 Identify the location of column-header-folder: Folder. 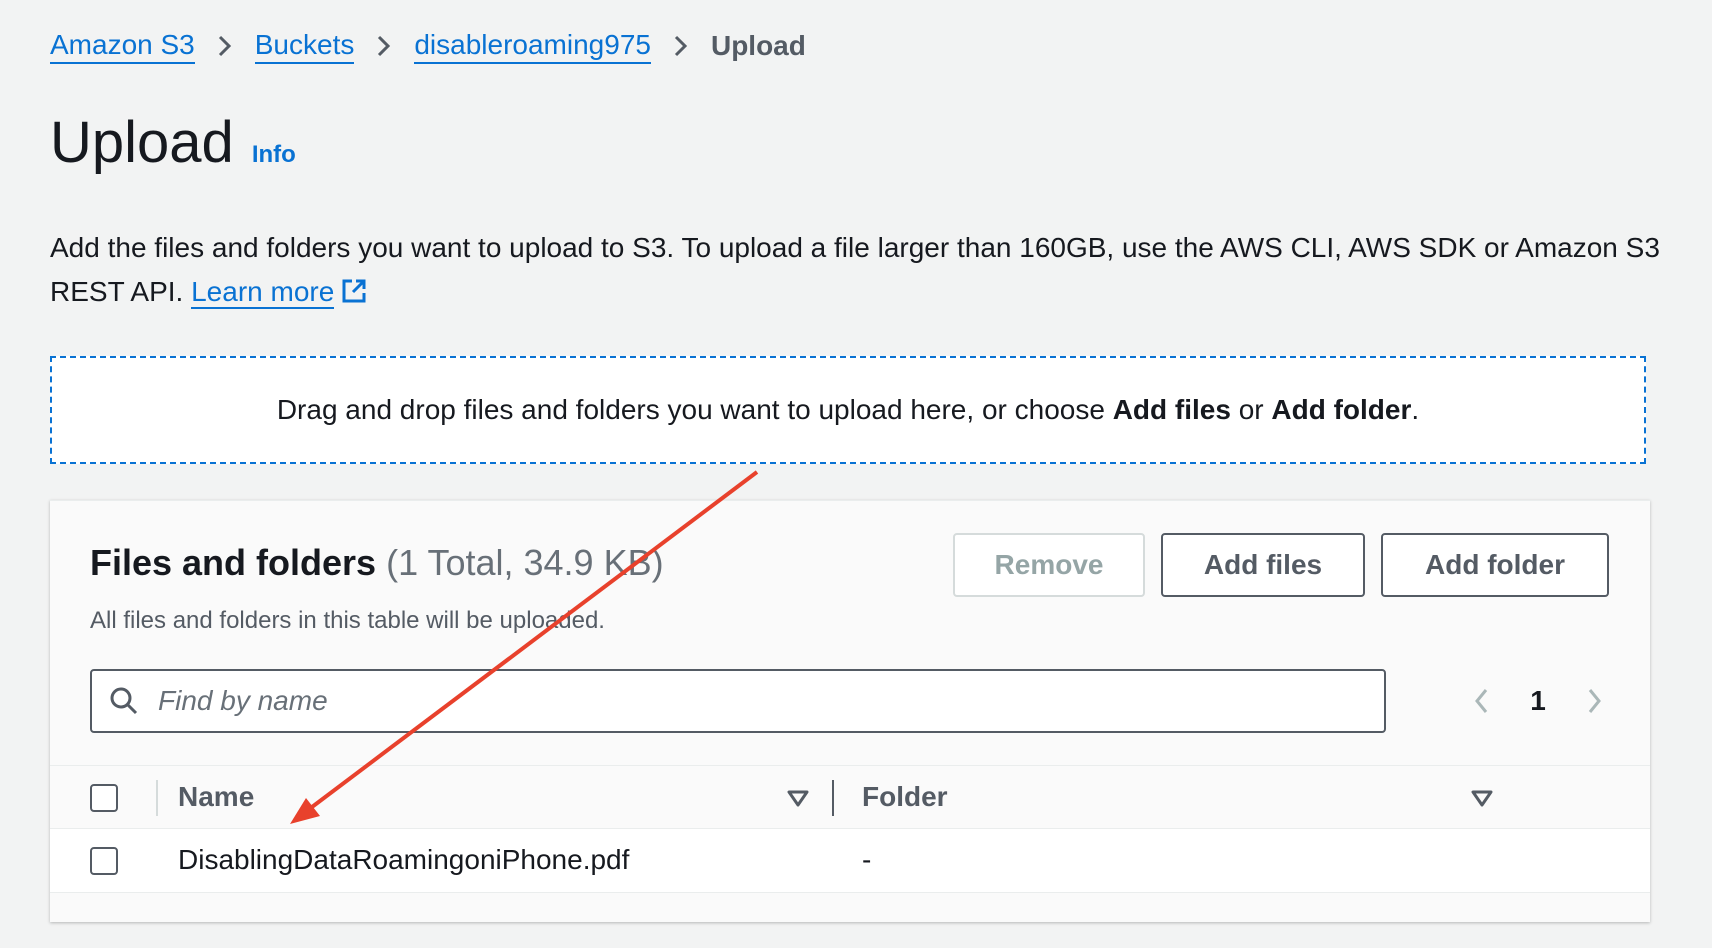
(905, 797).